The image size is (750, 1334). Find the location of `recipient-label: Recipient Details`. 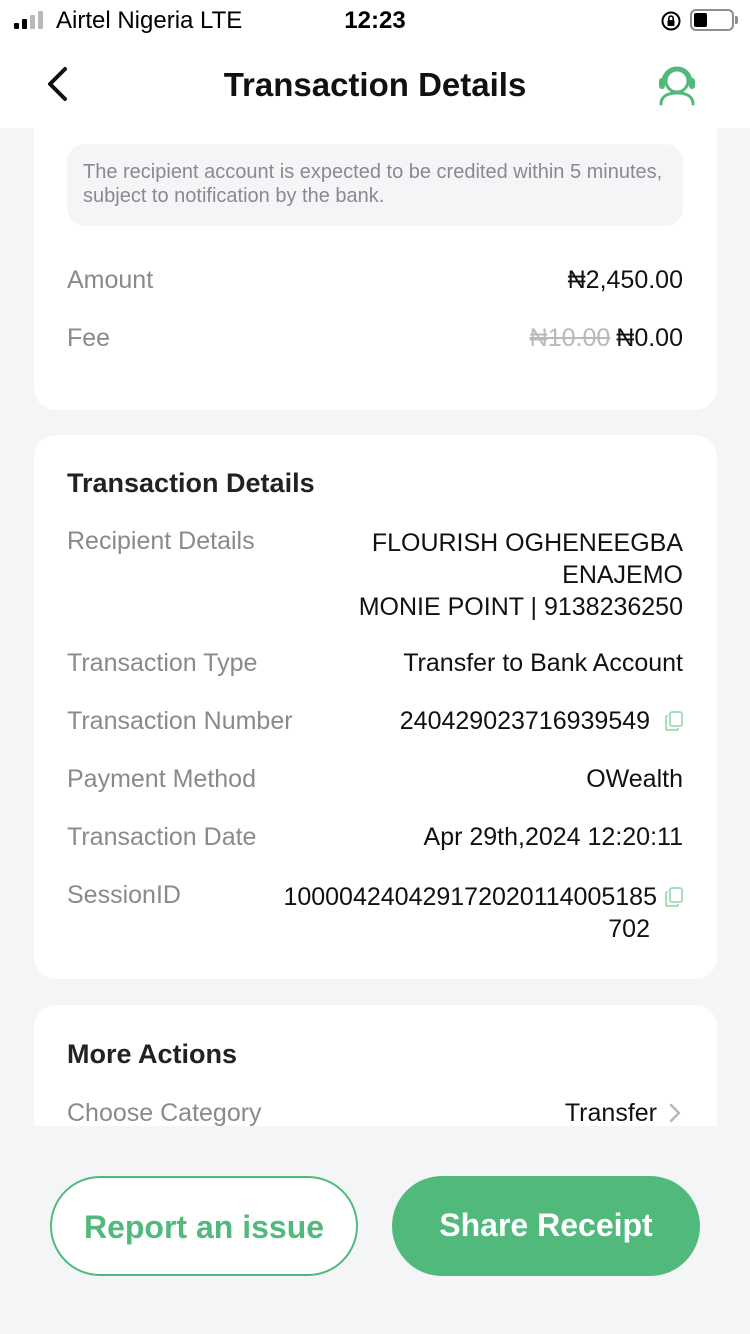

recipient-label: Recipient Details is located at coordinates (161, 541).